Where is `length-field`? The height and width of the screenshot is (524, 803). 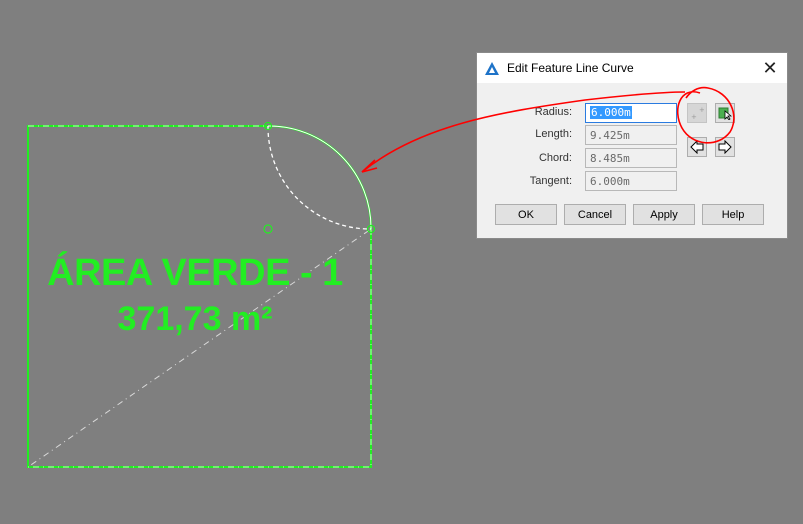
length-field is located at coordinates (631, 135).